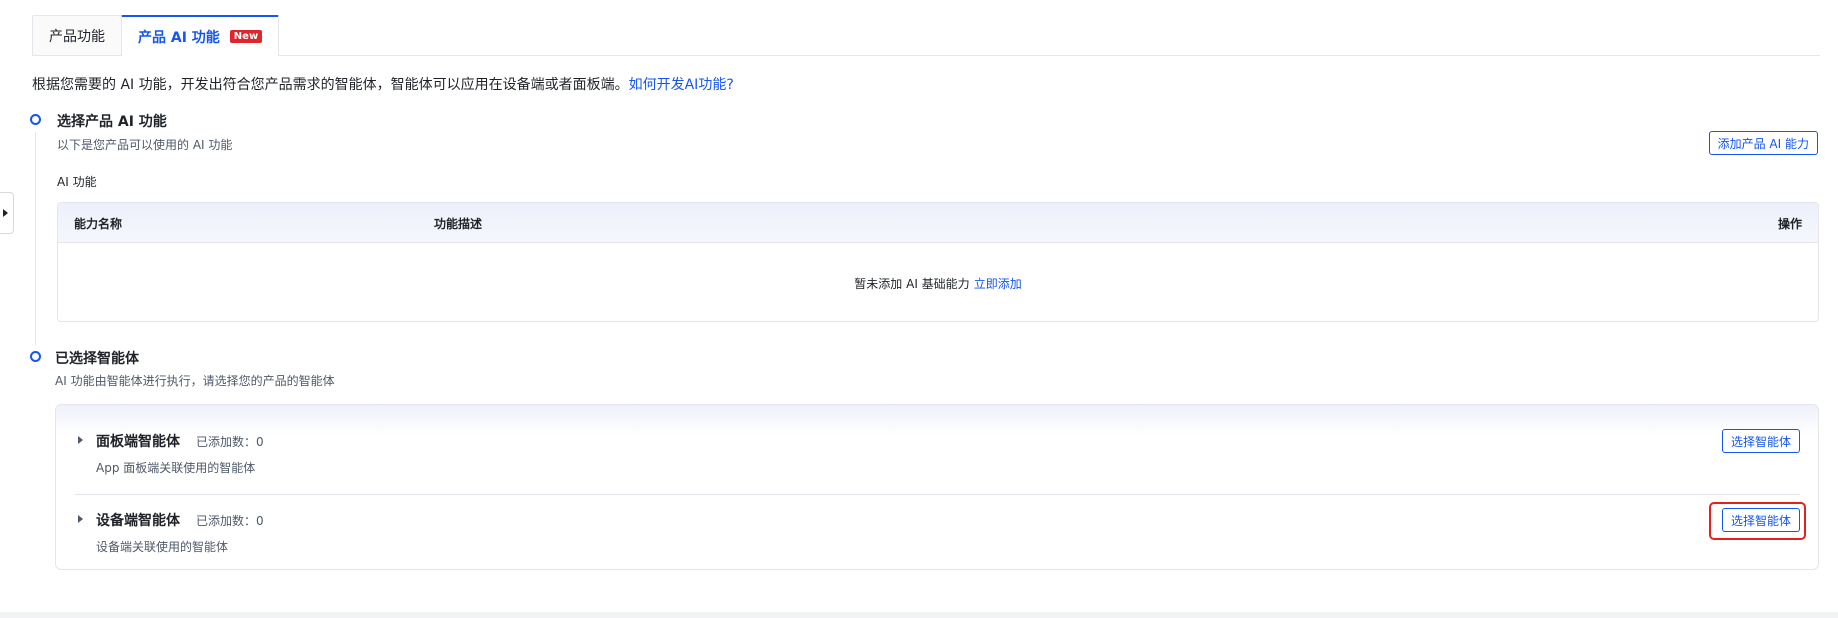 This screenshot has width=1838, height=618. I want to click on step-1-dot, so click(35, 119).